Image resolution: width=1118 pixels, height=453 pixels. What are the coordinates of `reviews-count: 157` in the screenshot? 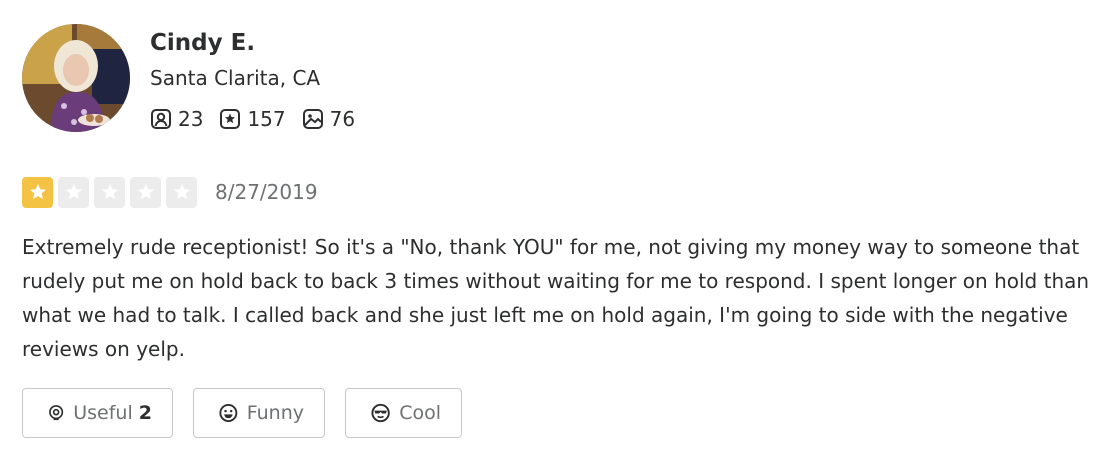 It's located at (266, 119).